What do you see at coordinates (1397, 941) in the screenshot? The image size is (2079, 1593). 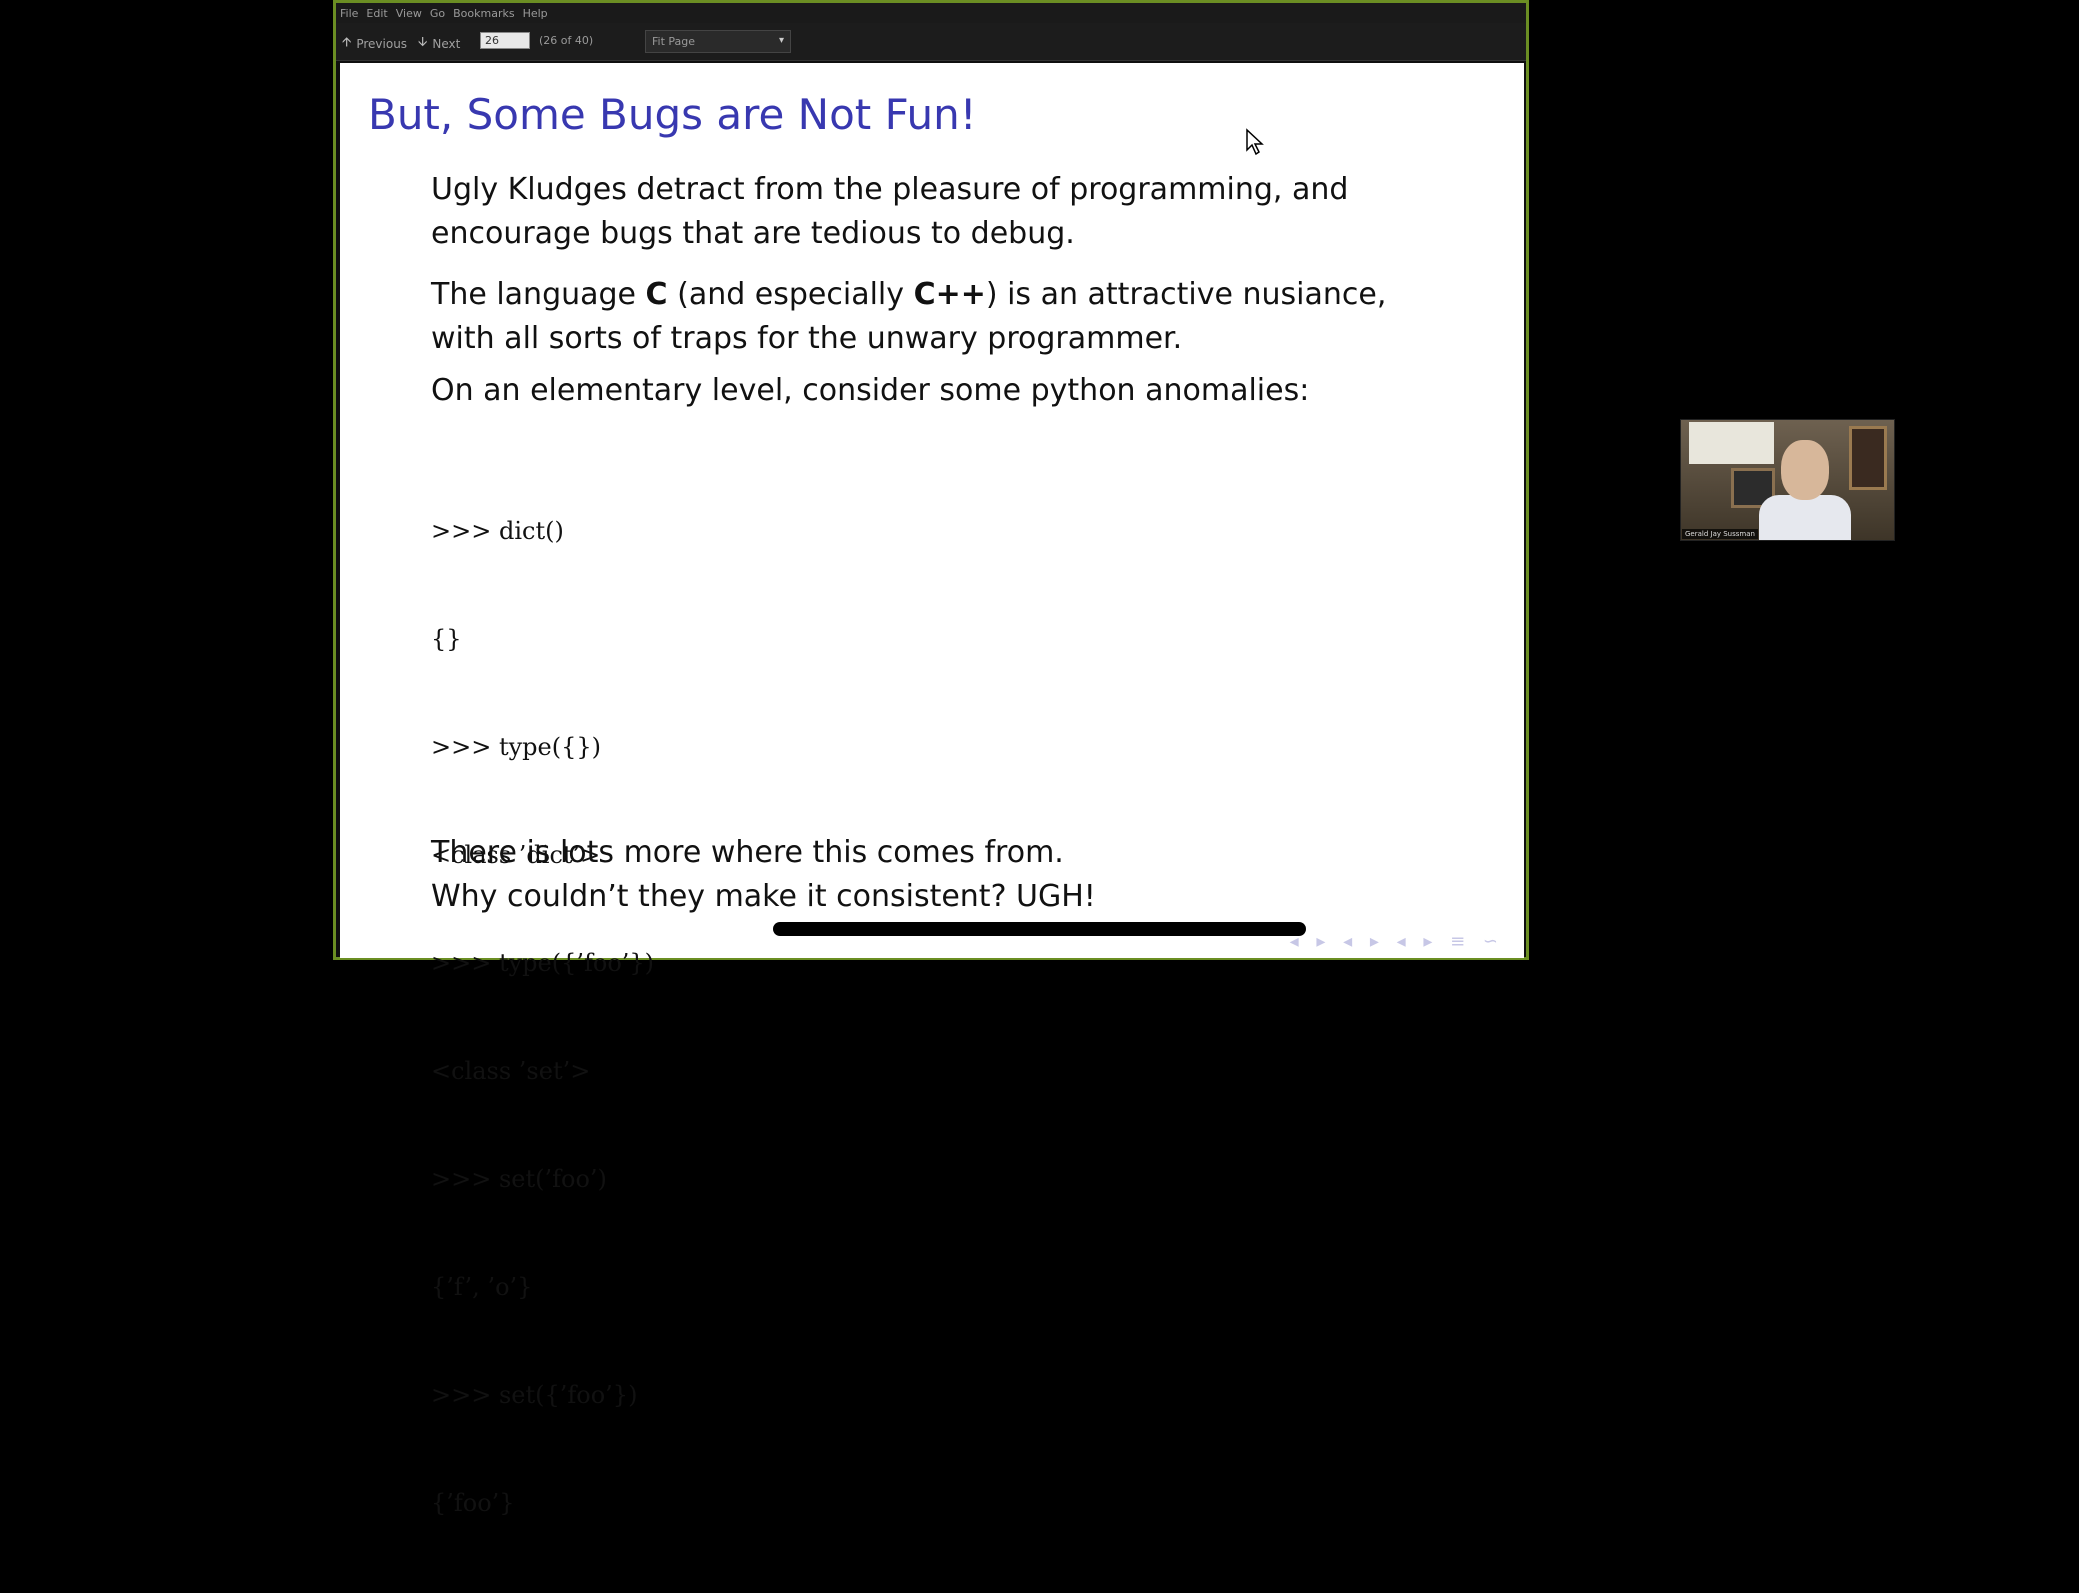 I see `beamer-navigation-symbols: ◂ ▸ ◂ ▸ ◂ ▸ ≡ ∽` at bounding box center [1397, 941].